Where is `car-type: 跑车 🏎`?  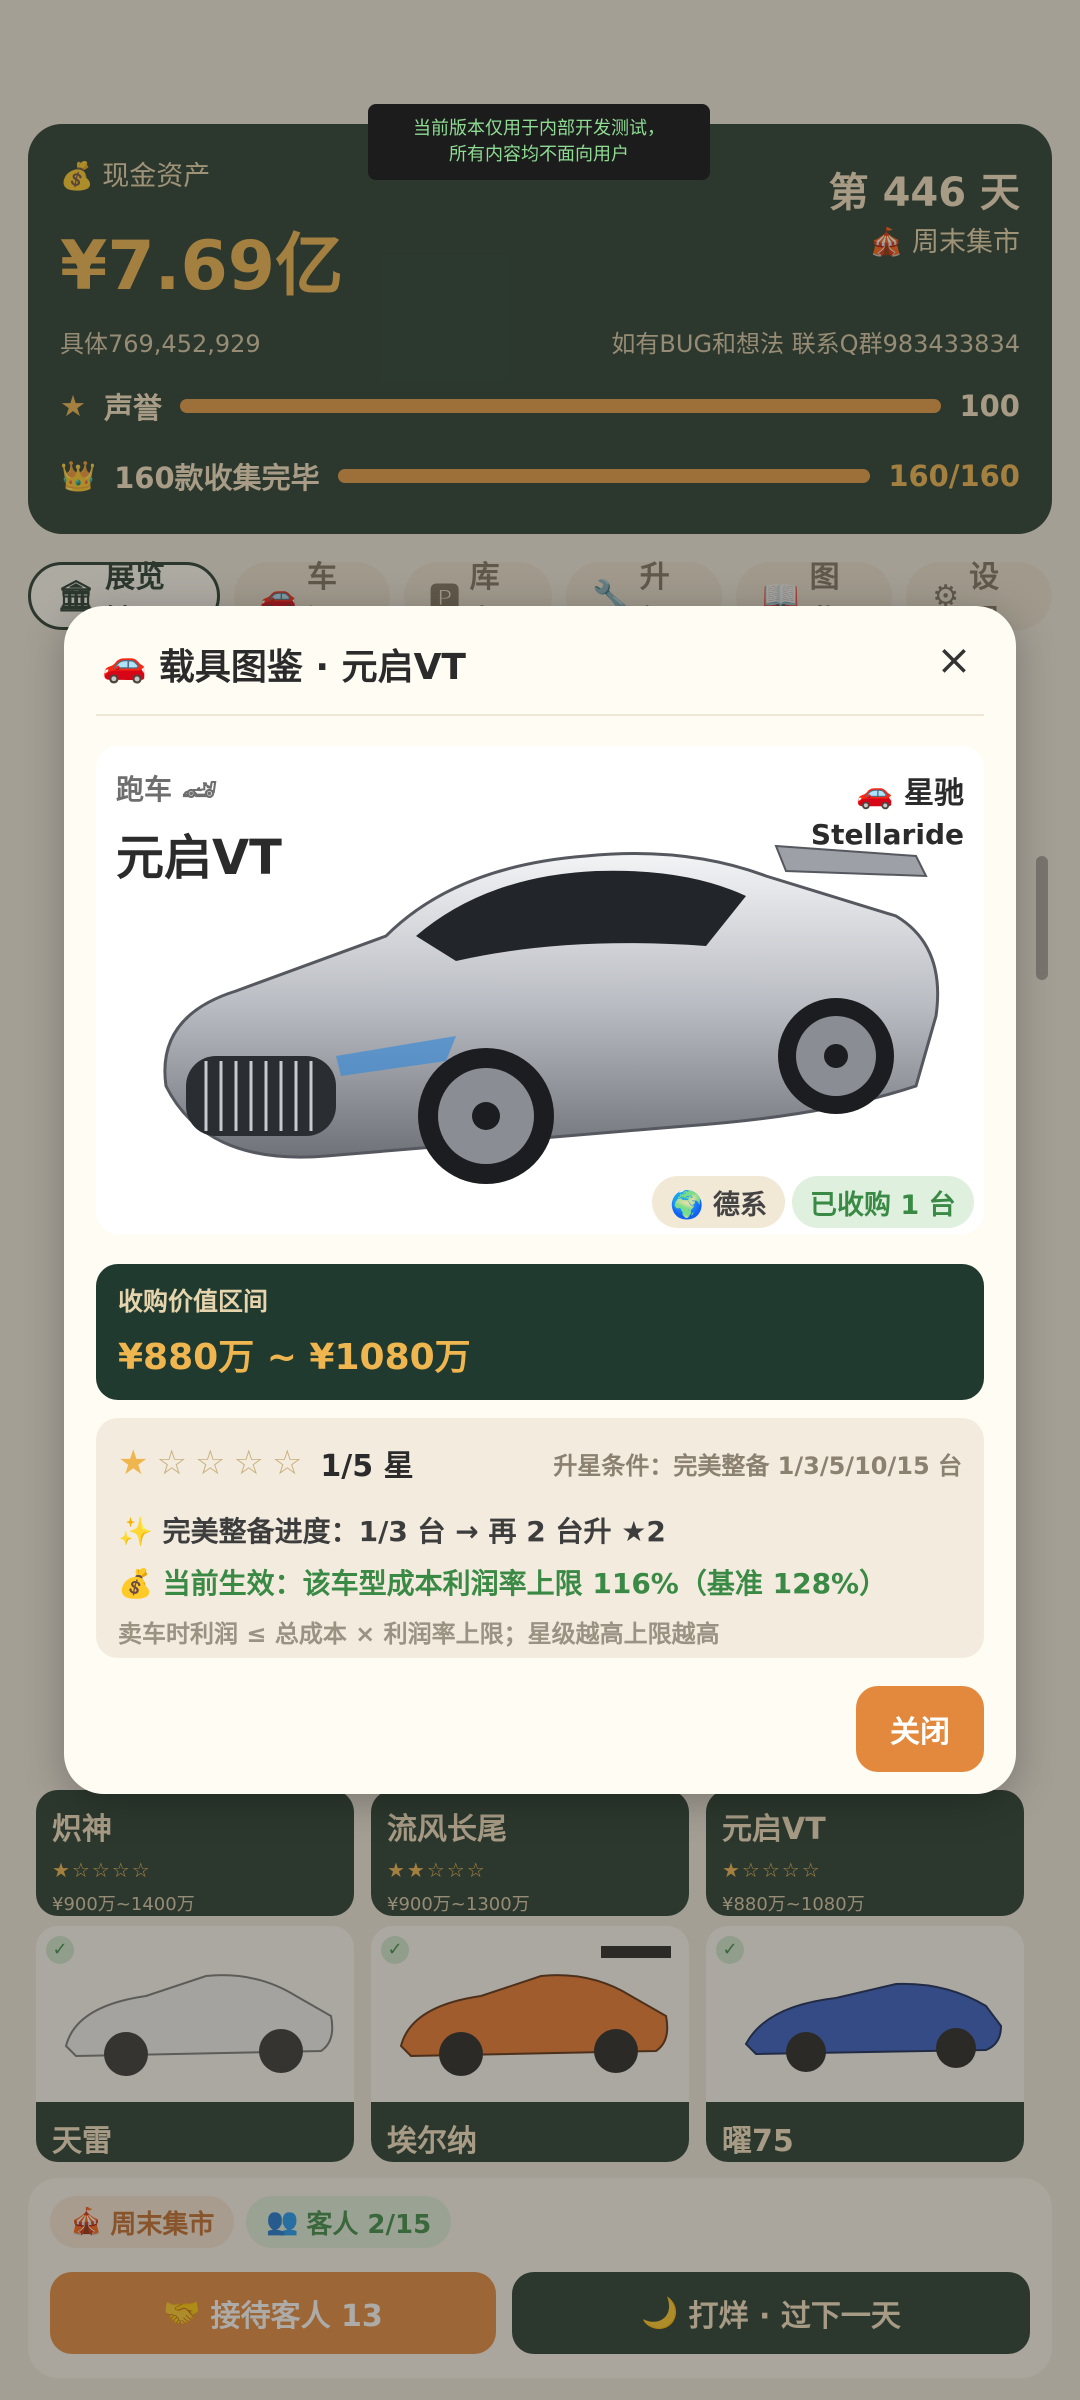 car-type: 跑车 🏎 is located at coordinates (167, 789).